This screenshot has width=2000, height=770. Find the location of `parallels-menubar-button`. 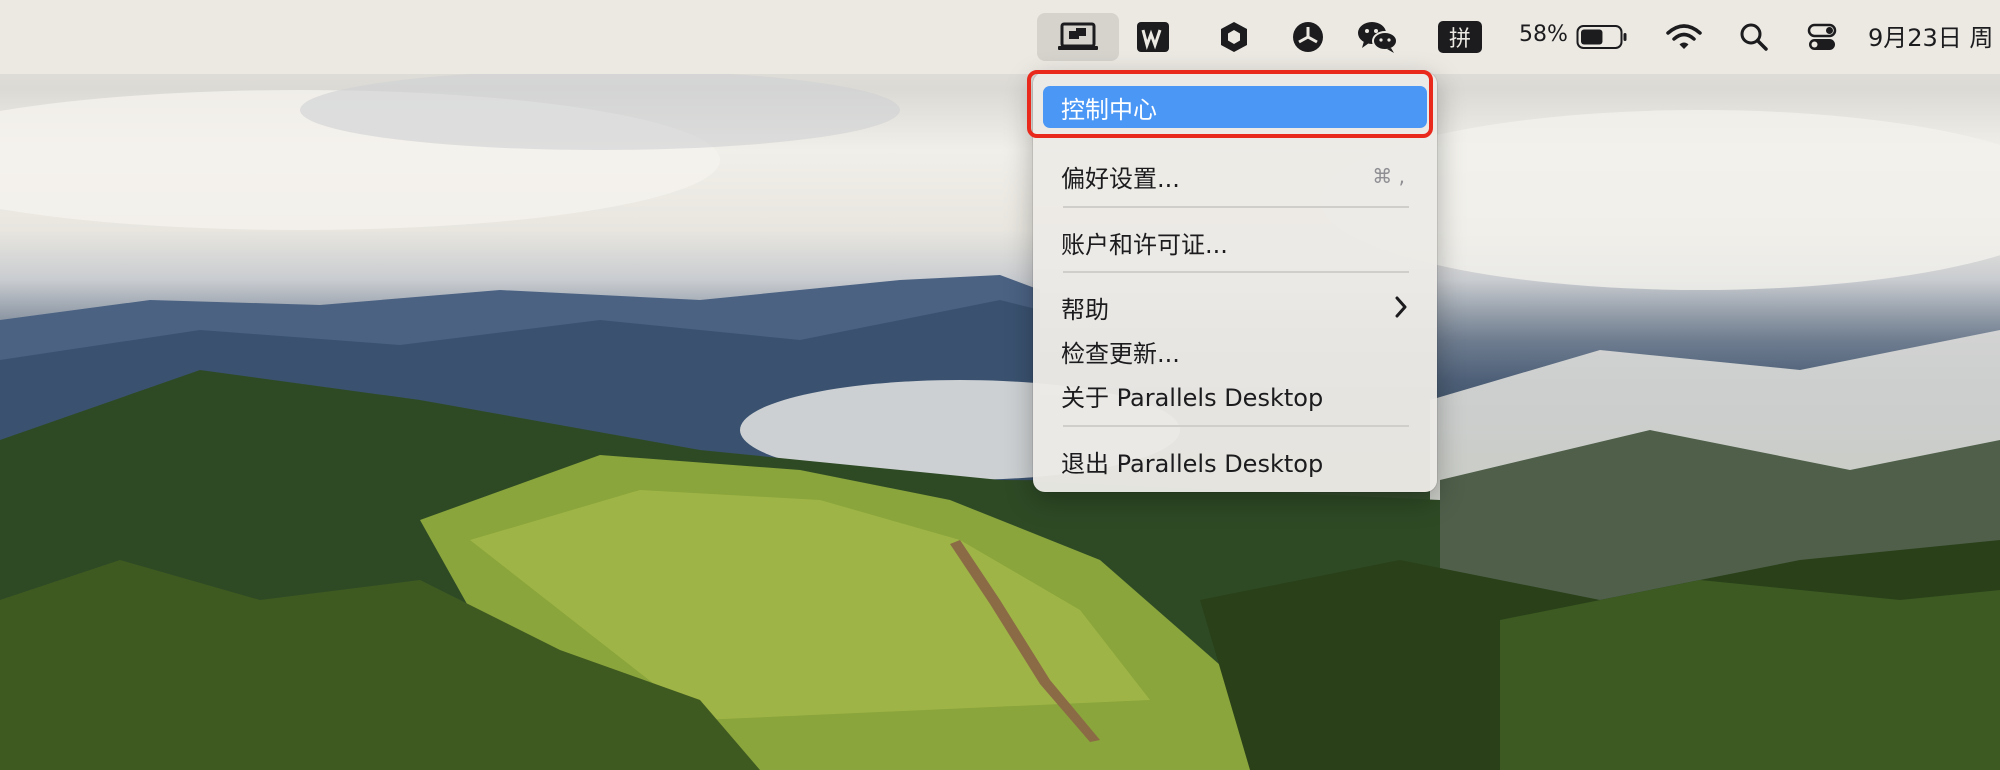

parallels-menubar-button is located at coordinates (1078, 37).